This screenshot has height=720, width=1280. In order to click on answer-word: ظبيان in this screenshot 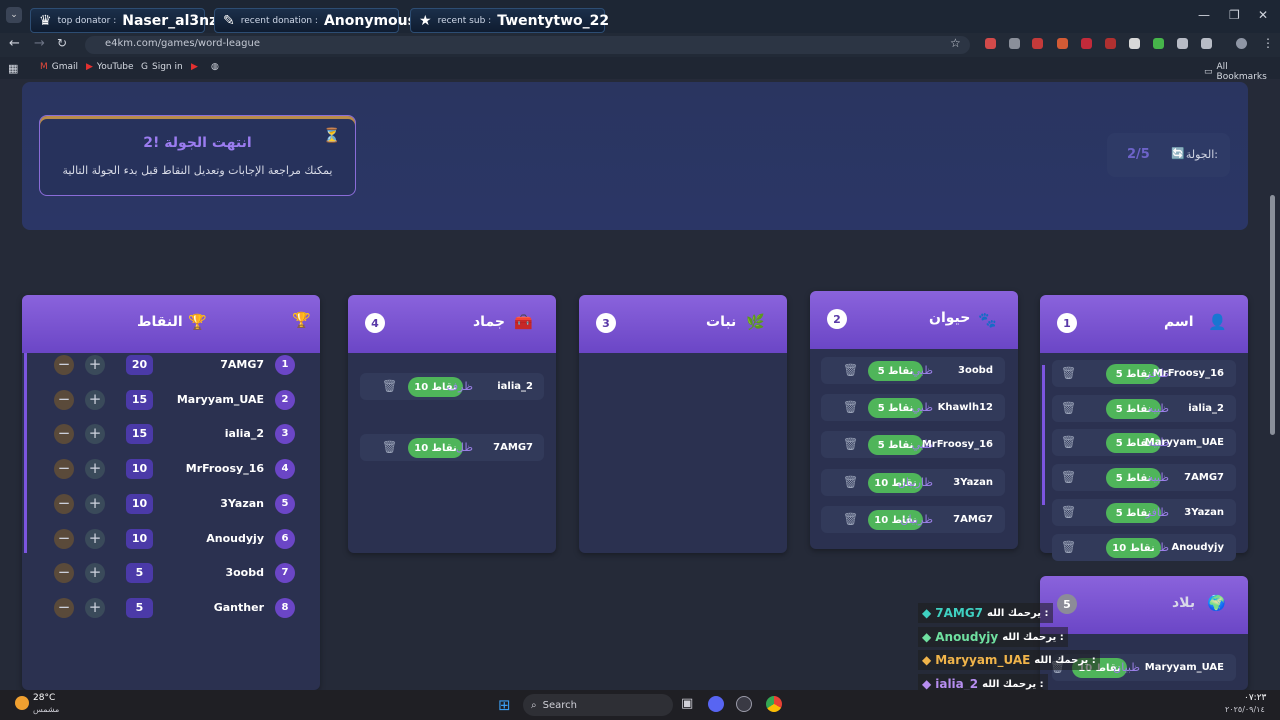, I will do `click(1126, 667)`.